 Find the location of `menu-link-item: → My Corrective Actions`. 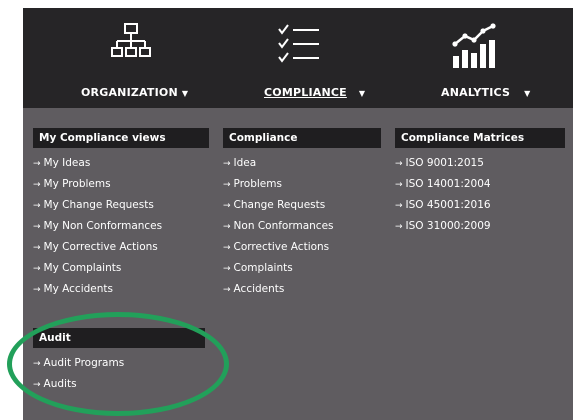

menu-link-item: → My Corrective Actions is located at coordinates (97, 247).